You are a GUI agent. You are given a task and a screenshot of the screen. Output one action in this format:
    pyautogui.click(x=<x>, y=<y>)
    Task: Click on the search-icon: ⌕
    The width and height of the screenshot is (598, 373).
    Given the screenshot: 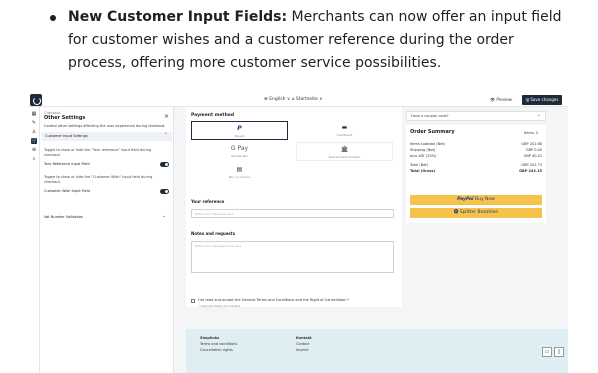 What is the action you would take?
    pyautogui.click(x=34, y=159)
    